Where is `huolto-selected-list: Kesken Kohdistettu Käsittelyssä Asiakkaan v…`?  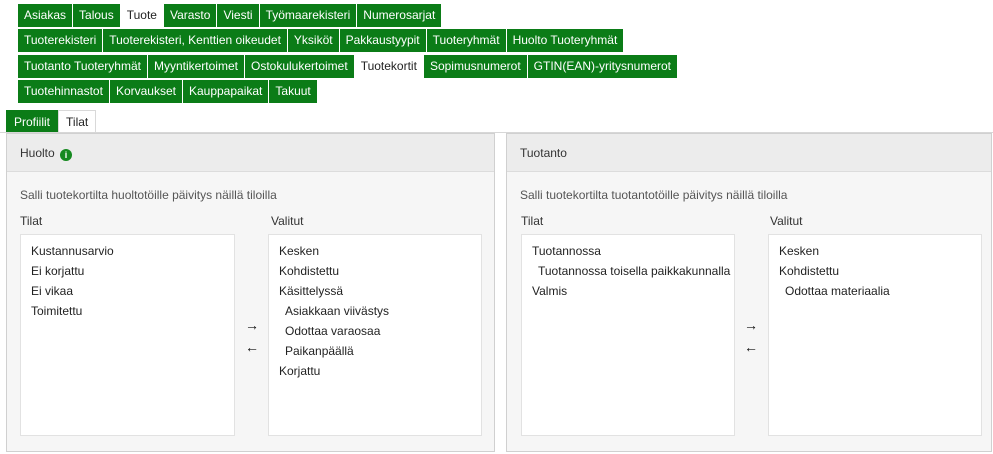 huolto-selected-list: Kesken Kohdistettu Käsittelyssä Asiakkaan v… is located at coordinates (375, 335).